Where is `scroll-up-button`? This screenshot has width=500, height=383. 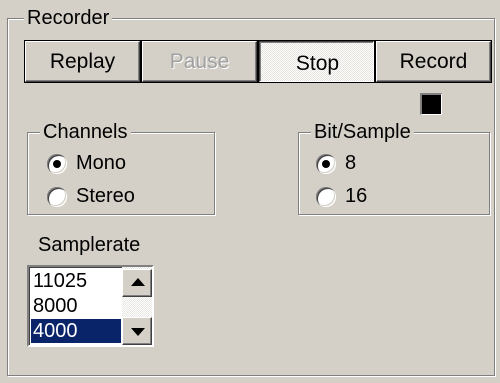 scroll-up-button is located at coordinates (137, 283).